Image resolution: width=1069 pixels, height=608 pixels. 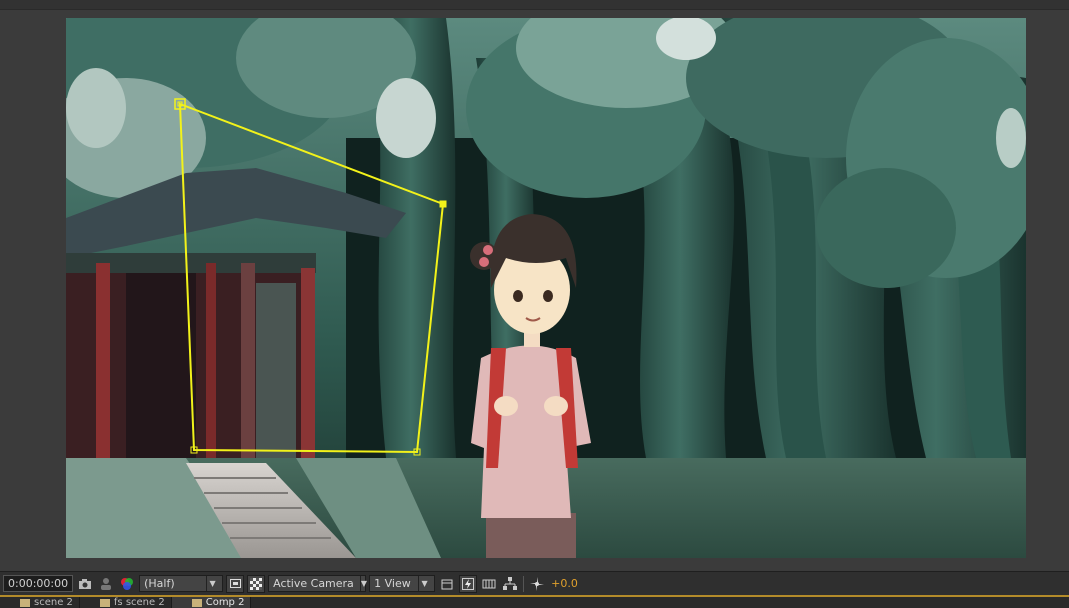 I want to click on view-layout-dropdown: 1 View ▼, so click(x=402, y=583).